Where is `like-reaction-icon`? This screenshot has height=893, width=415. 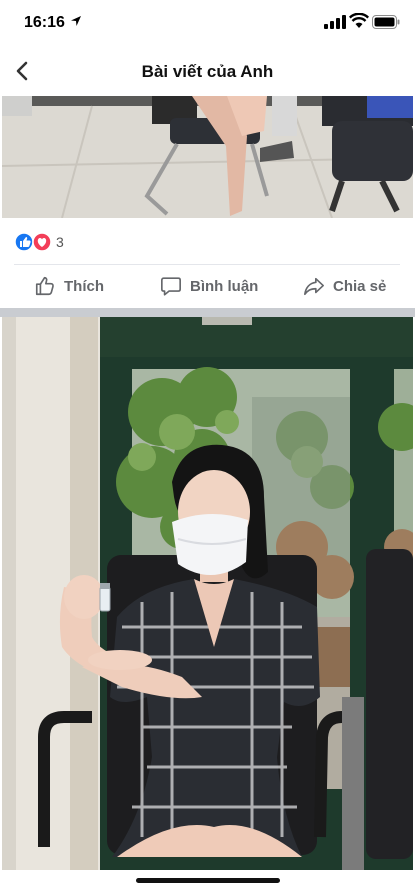
like-reaction-icon is located at coordinates (24, 242).